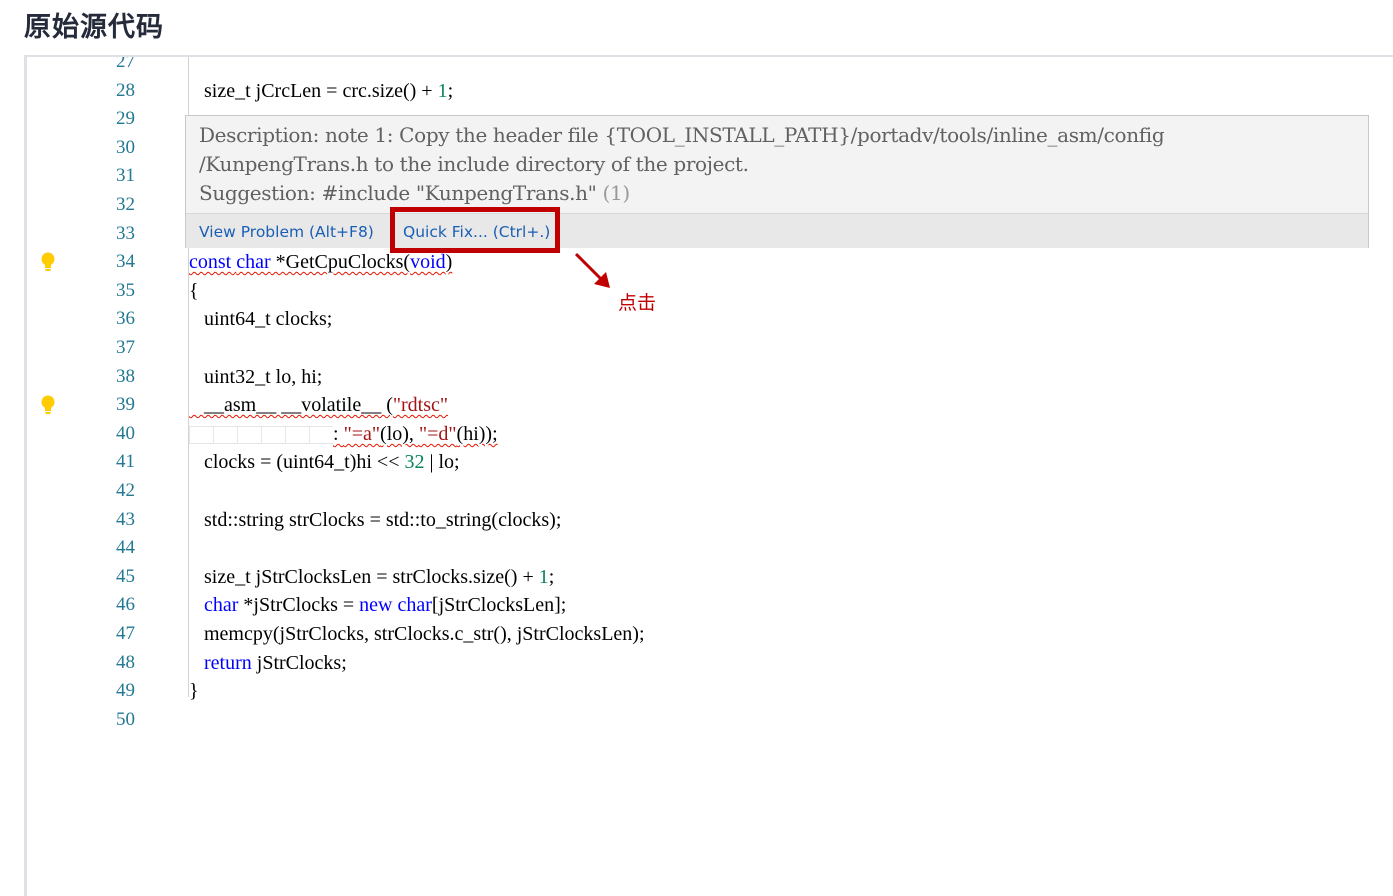 Image resolution: width=1393 pixels, height=896 pixels. I want to click on code-line: 37, so click(710, 348).